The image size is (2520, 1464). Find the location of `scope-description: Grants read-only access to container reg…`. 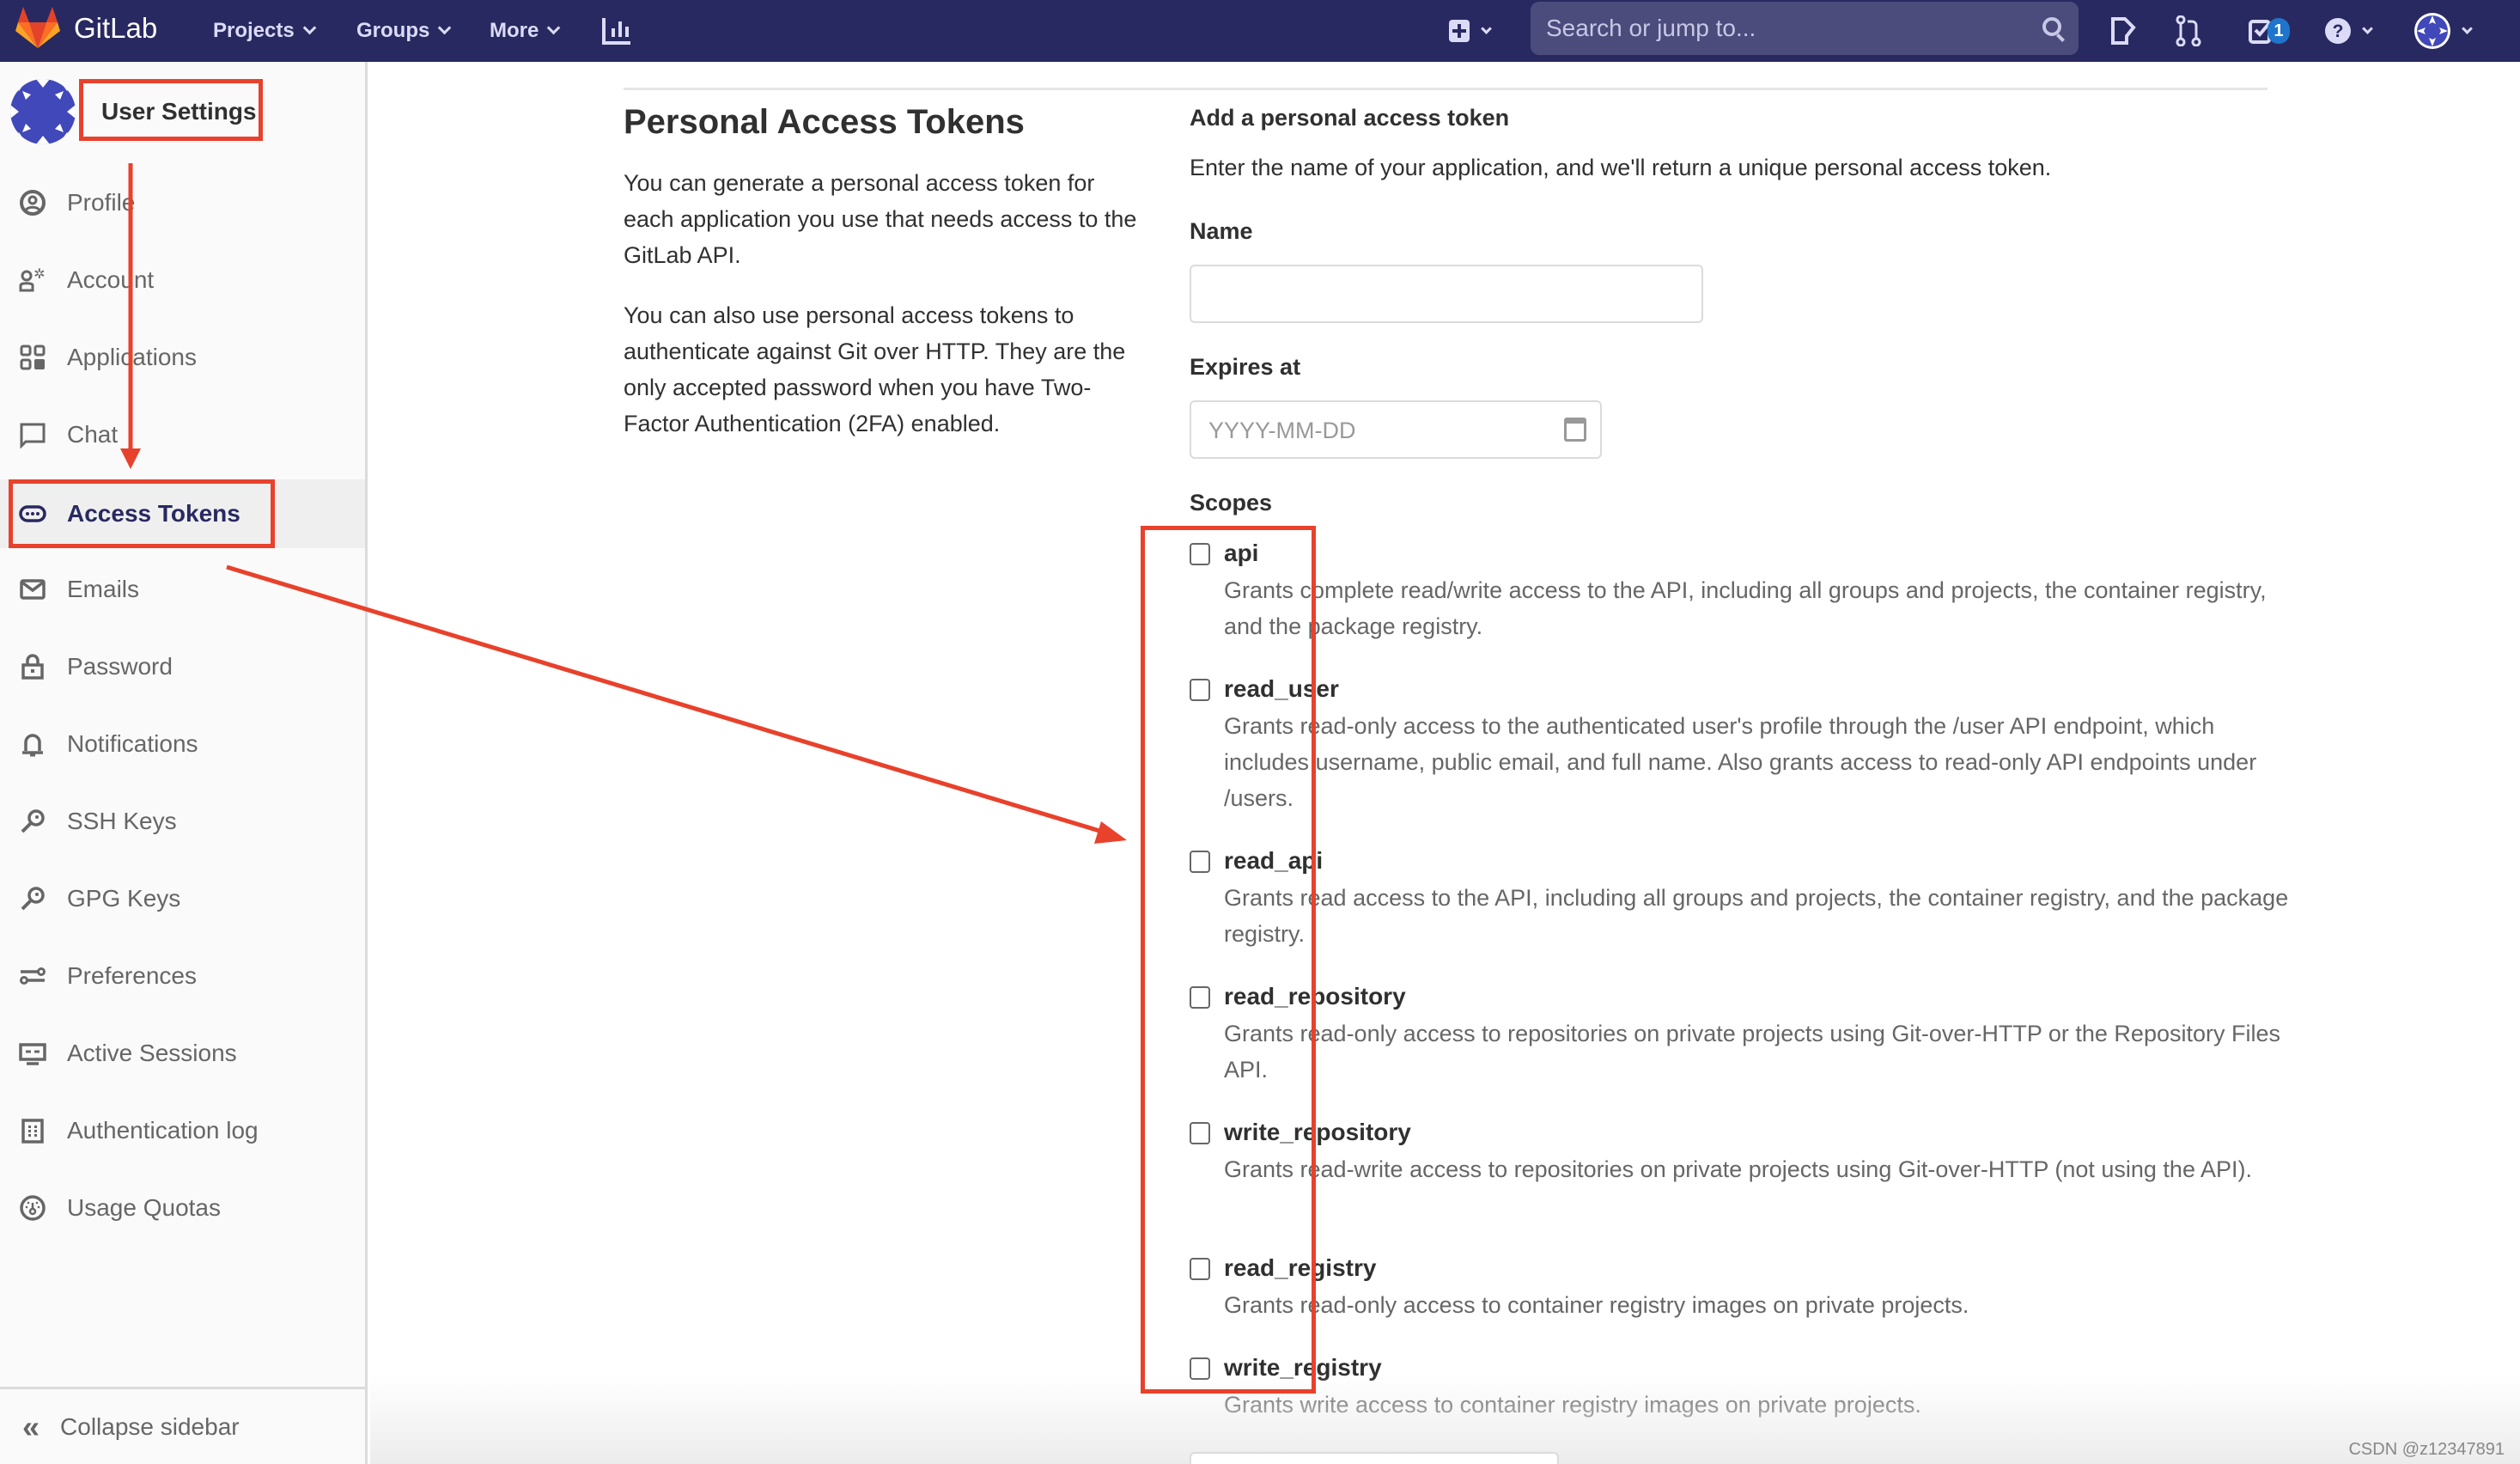

scope-description: Grants read-only access to container reg… is located at coordinates (1597, 1305).